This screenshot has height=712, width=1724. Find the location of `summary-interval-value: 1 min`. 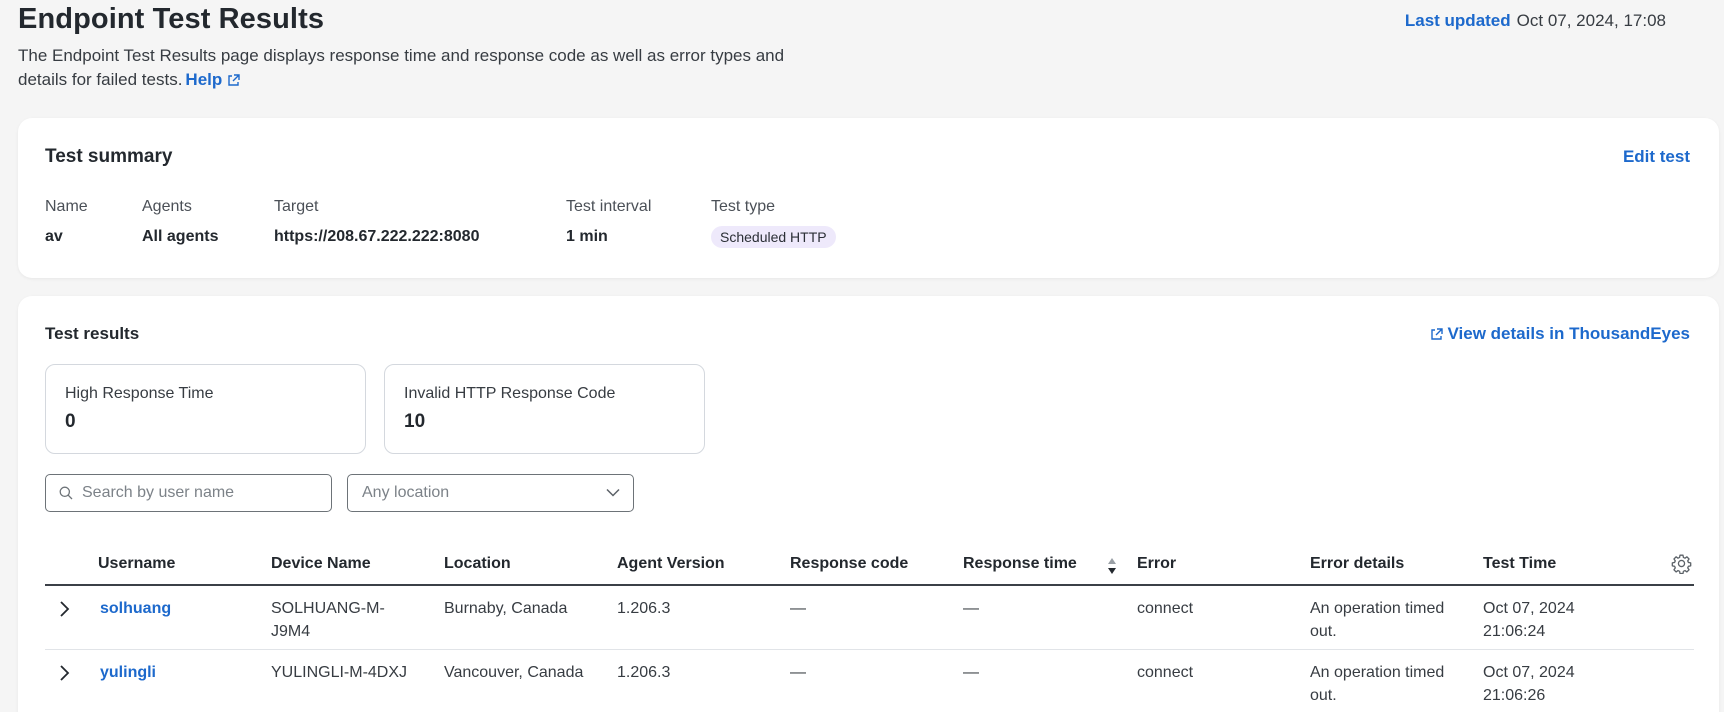

summary-interval-value: 1 min is located at coordinates (587, 236).